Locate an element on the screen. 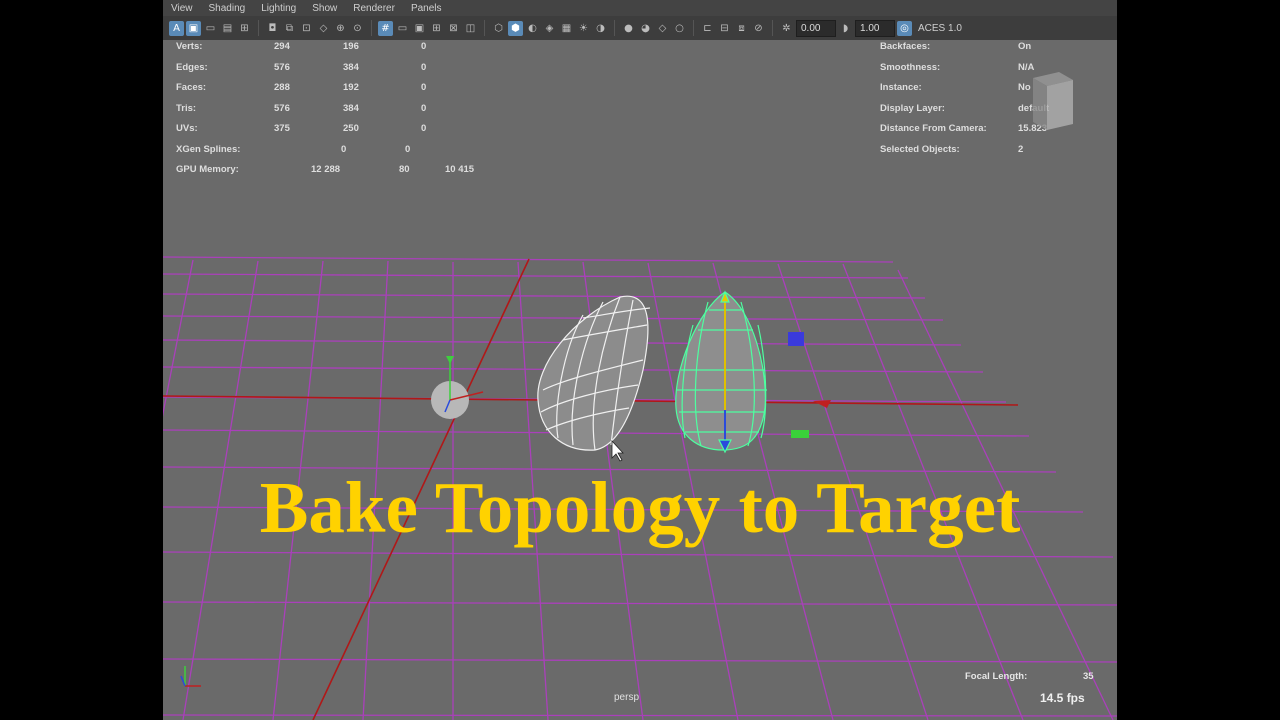  menu-view: View is located at coordinates (182, 8).